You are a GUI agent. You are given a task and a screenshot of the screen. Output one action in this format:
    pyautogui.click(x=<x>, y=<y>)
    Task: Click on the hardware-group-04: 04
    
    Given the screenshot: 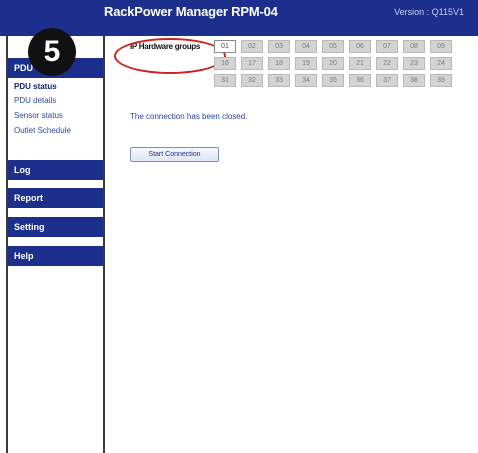 What is the action you would take?
    pyautogui.click(x=306, y=46)
    